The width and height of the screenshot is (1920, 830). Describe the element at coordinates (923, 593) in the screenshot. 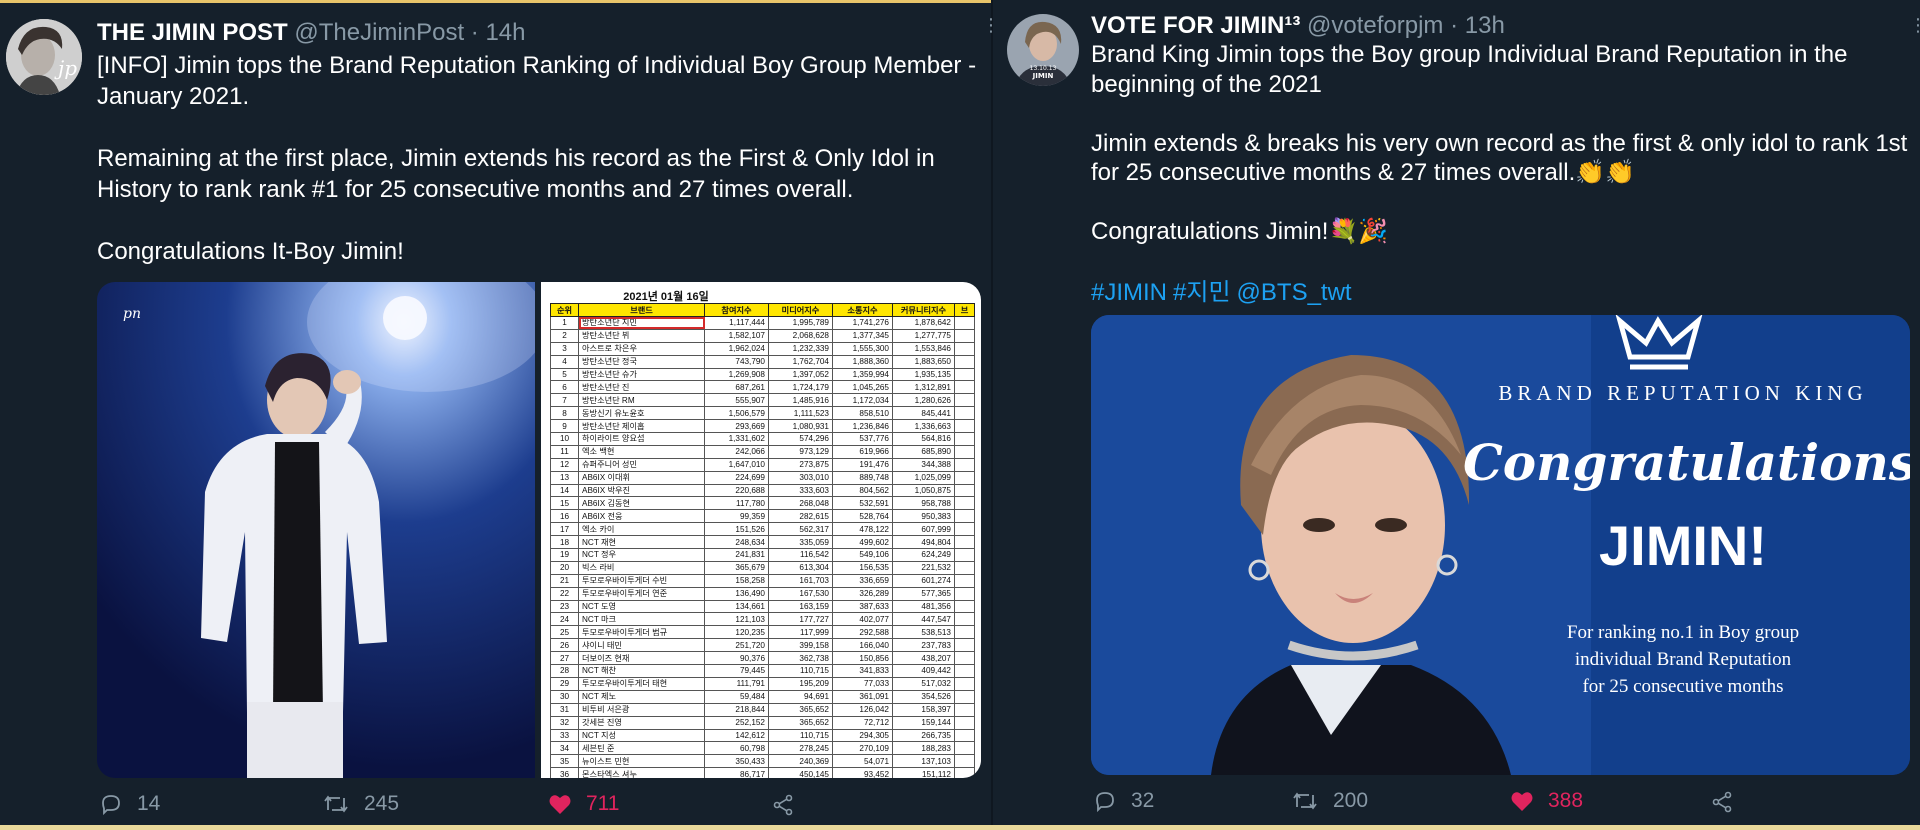

I see `cell-community: 577,365` at that location.